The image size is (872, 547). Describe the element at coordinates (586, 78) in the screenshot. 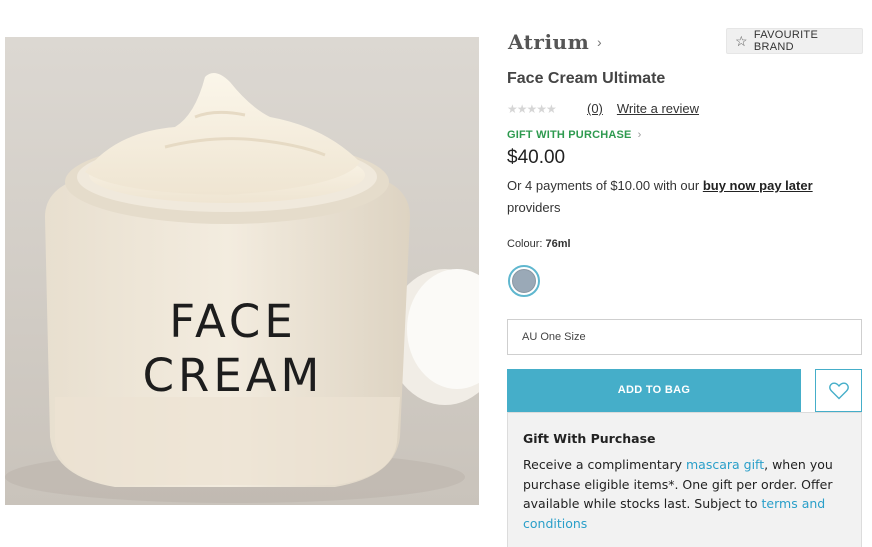

I see `product-title: Face Cream Ultimate` at that location.